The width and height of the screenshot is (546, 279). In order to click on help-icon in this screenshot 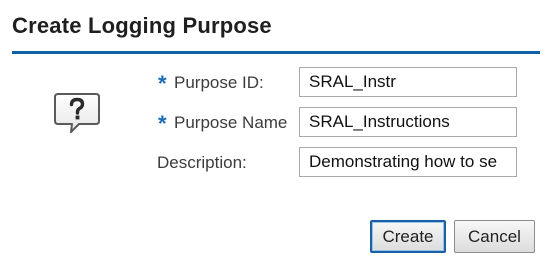, I will do `click(77, 116)`.